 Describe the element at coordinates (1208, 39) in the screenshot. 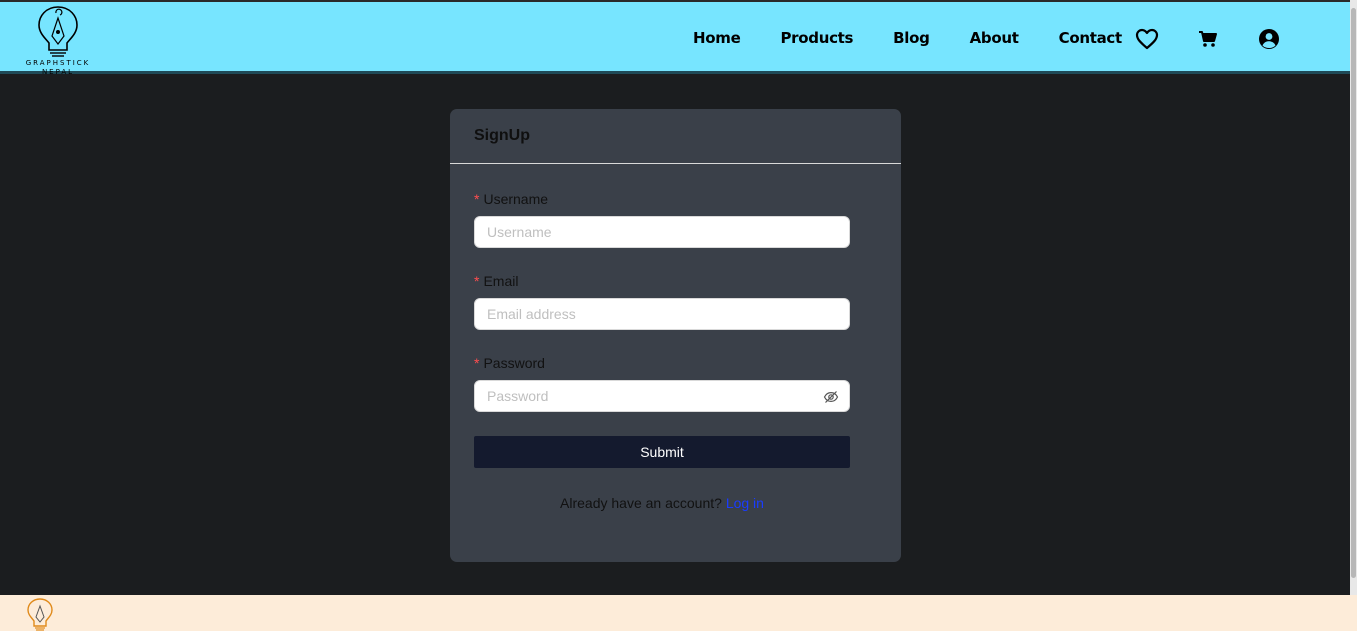

I see `cart-icon` at that location.